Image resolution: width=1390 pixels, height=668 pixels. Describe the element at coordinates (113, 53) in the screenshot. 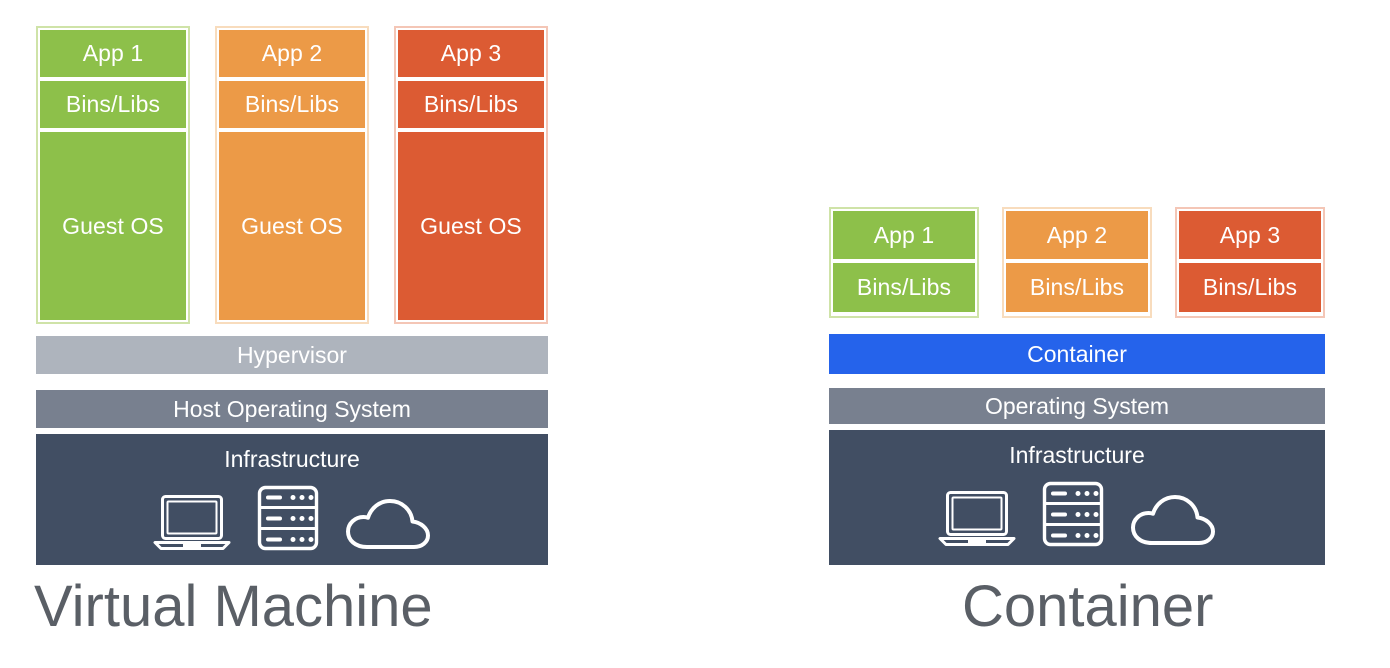

I see `vm-app-label: App 1` at that location.